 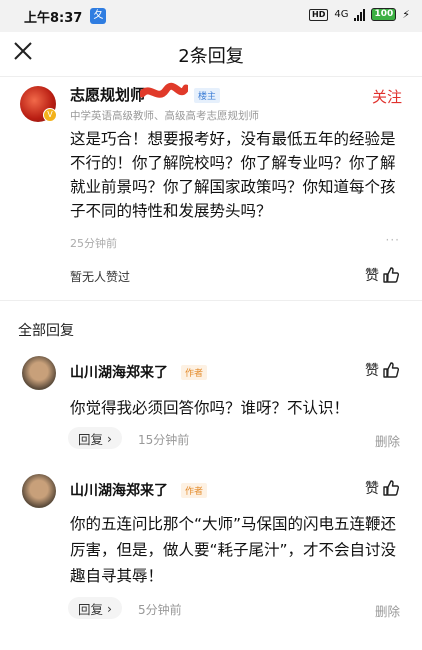 What do you see at coordinates (164, 440) in the screenshot?
I see `reply-timestamp: 15分钟前` at bounding box center [164, 440].